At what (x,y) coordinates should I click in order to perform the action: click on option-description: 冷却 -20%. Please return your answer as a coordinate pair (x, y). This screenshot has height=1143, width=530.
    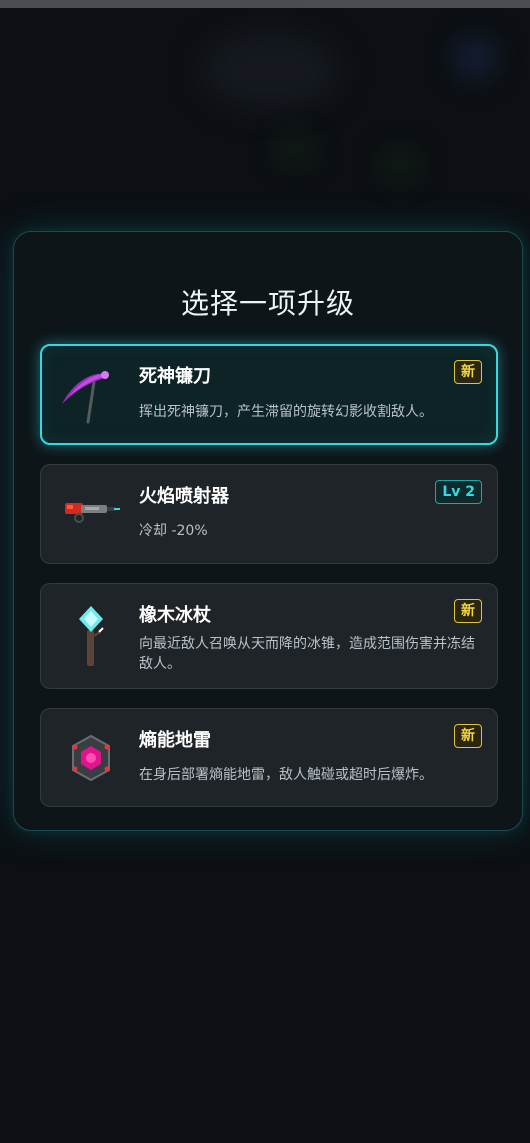
    Looking at the image, I should click on (173, 531).